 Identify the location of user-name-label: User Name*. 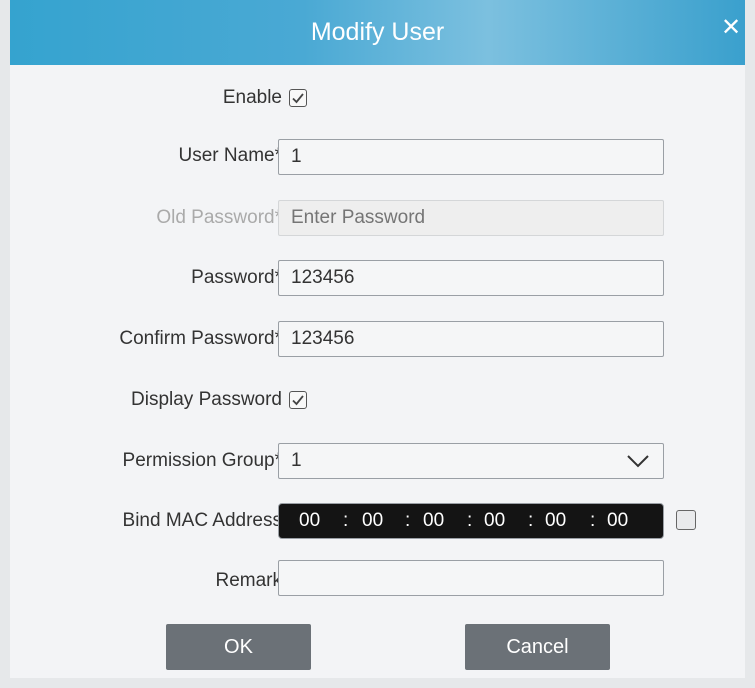
(230, 155).